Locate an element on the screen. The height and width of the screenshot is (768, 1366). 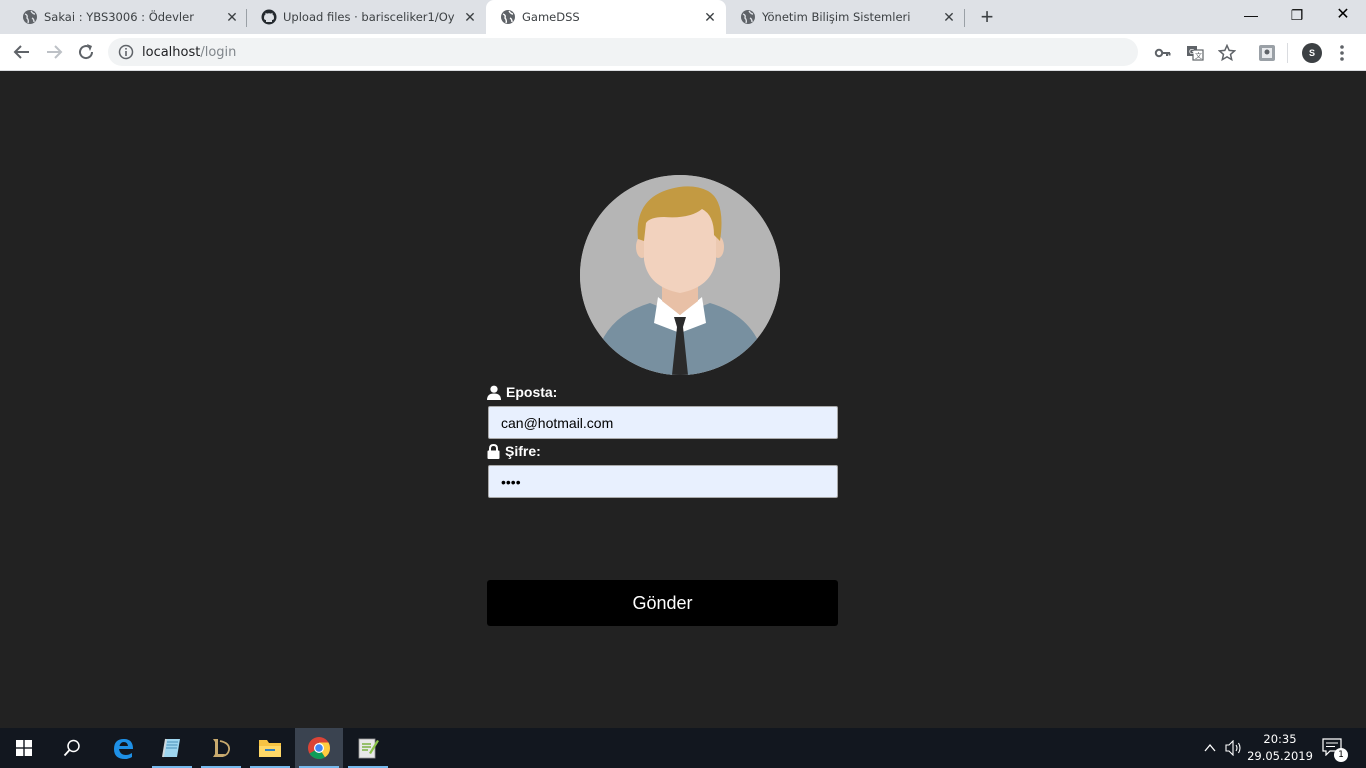
tab-sakai: Sakai : YBS3006 : Ödevler ✕ is located at coordinates (127, 17).